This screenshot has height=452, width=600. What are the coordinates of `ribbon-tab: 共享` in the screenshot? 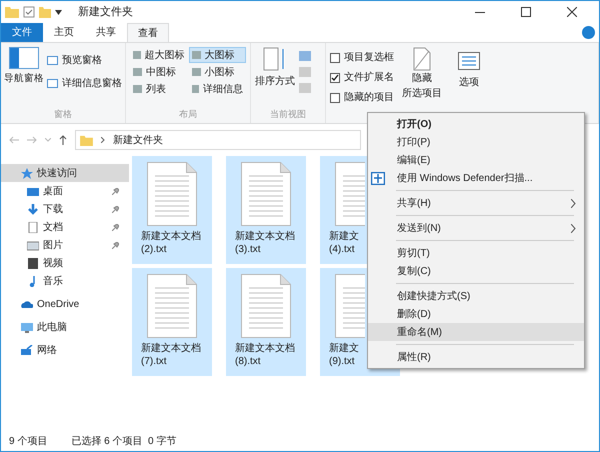 It's located at (106, 32).